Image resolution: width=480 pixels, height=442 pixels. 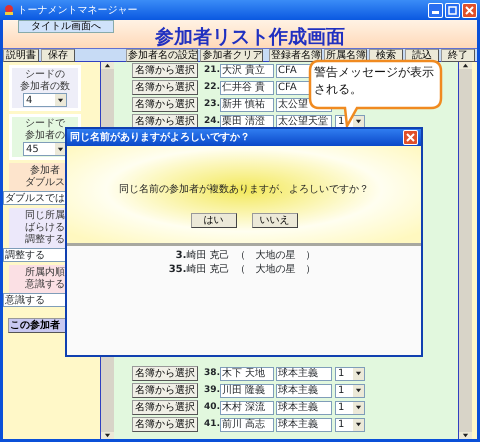 What do you see at coordinates (45, 272) in the screenshot?
I see `setting-label: 所属内順` at bounding box center [45, 272].